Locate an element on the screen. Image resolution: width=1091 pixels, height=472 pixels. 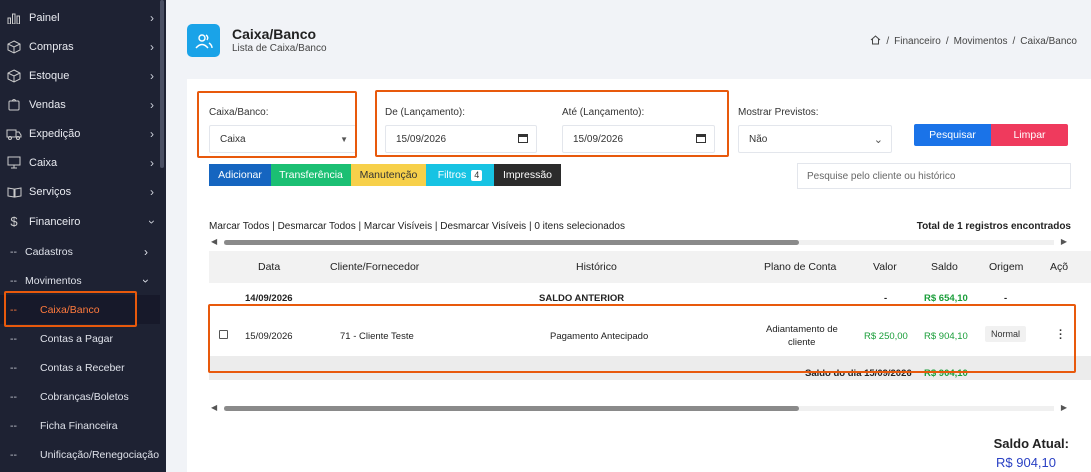
col-saldo: Saldo is located at coordinates (944, 267).